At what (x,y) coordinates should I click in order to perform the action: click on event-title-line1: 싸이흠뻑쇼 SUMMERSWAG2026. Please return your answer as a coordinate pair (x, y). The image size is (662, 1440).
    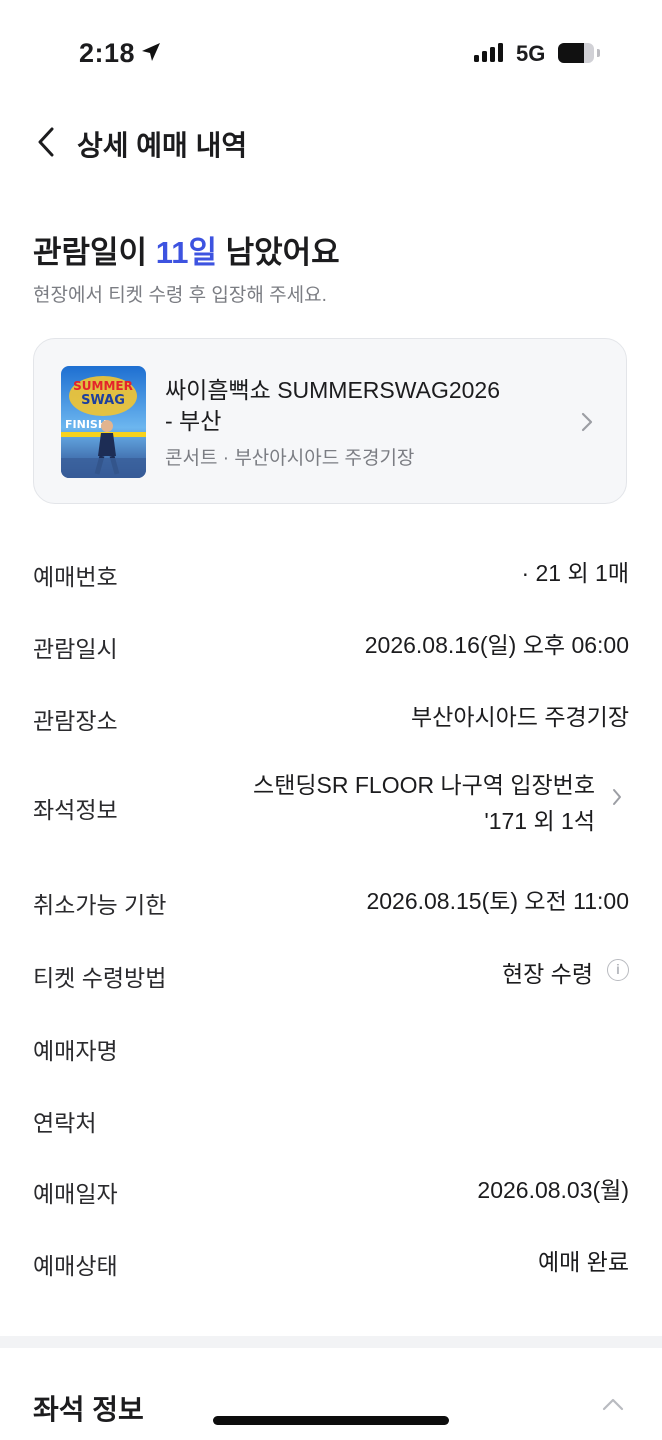
    Looking at the image, I should click on (333, 390).